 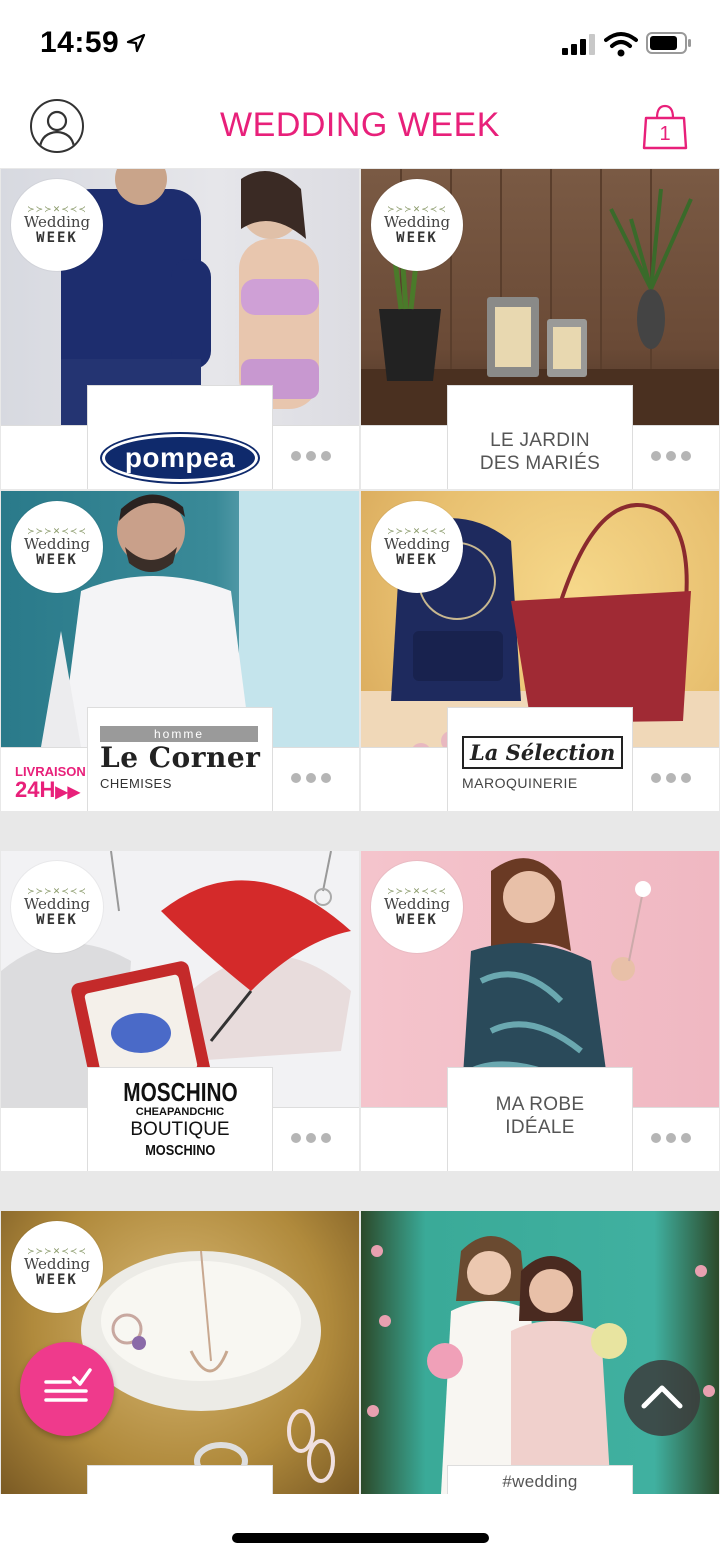 I want to click on tile-label-box: MOSCHINO CHEAPANDCHIC BOUTIQUE MOSCHINO, so click(x=180, y=1119).